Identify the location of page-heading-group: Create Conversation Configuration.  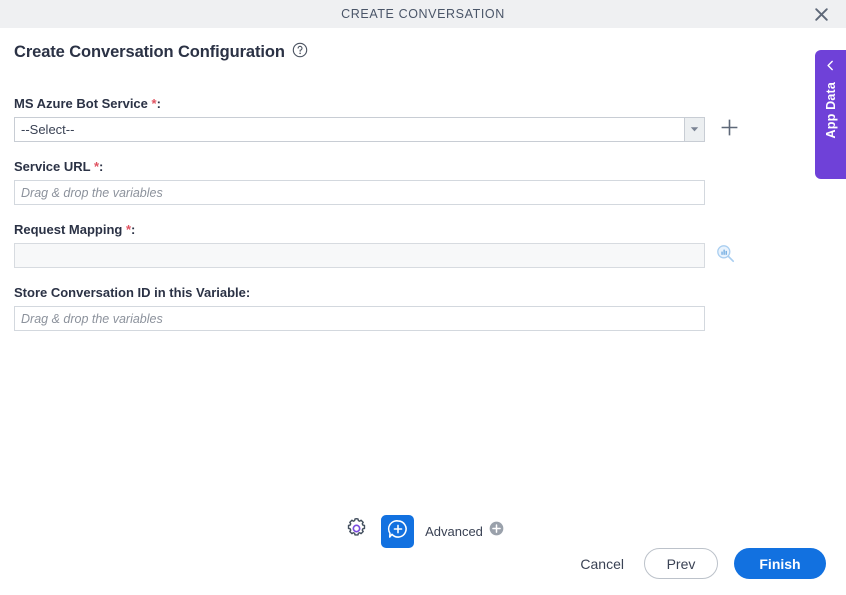
(161, 52).